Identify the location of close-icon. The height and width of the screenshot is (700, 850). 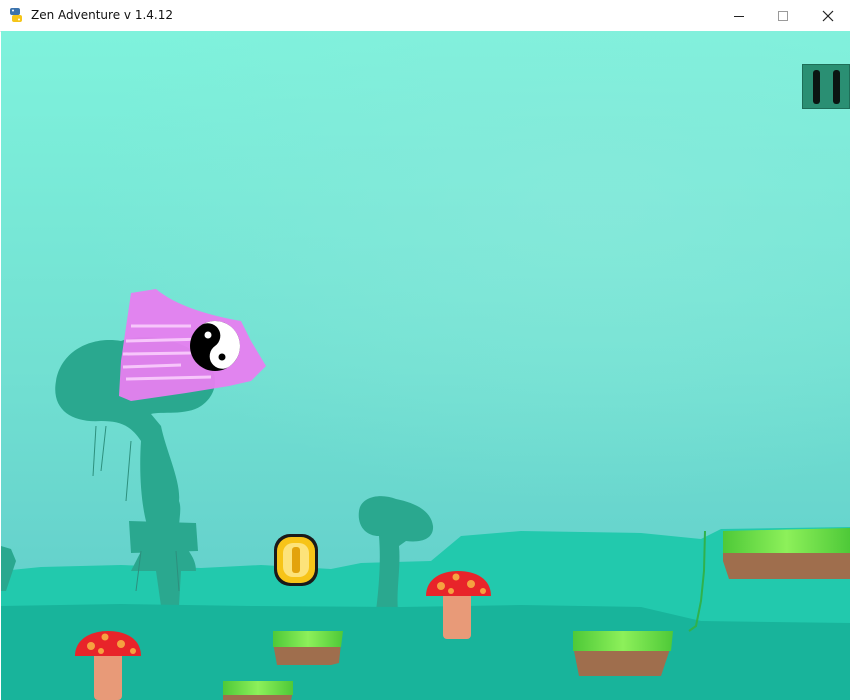
(828, 16).